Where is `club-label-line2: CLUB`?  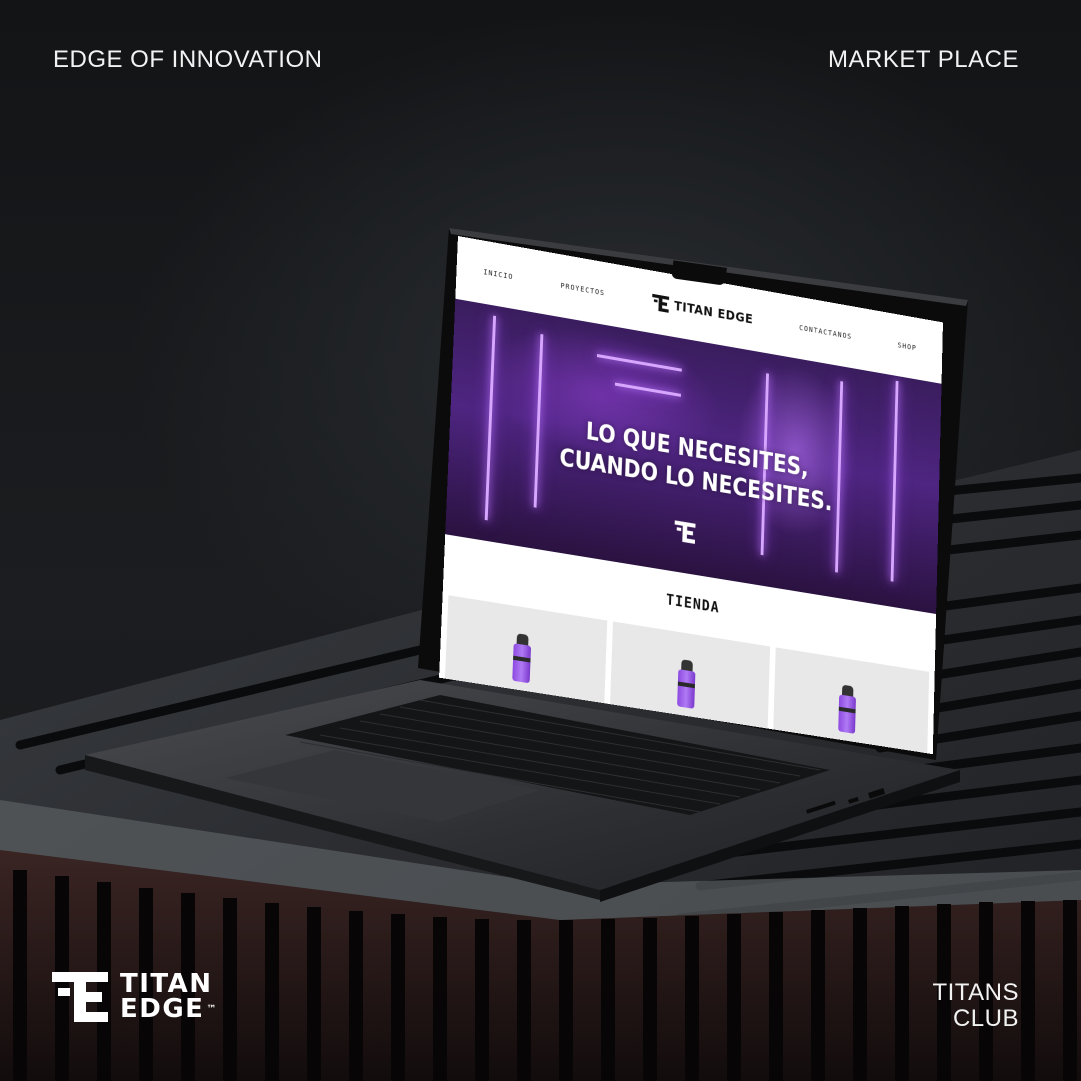
club-label-line2: CLUB is located at coordinates (985, 1018).